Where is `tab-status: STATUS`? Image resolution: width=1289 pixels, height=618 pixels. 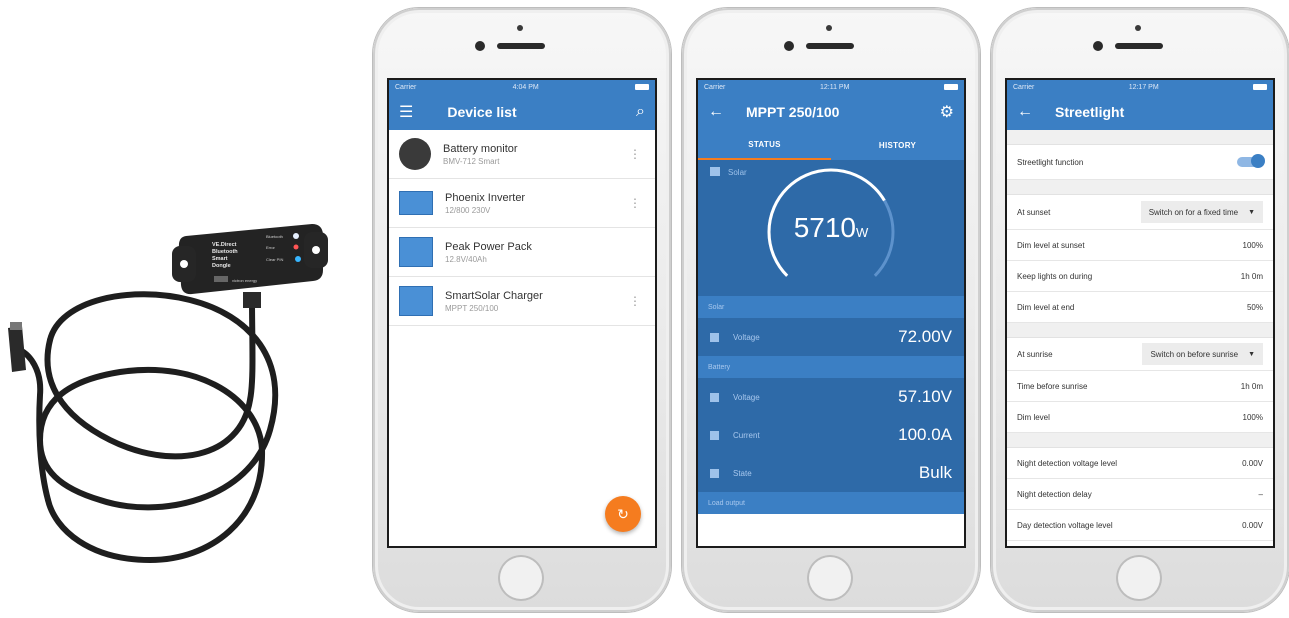
tab-status: STATUS is located at coordinates (764, 145).